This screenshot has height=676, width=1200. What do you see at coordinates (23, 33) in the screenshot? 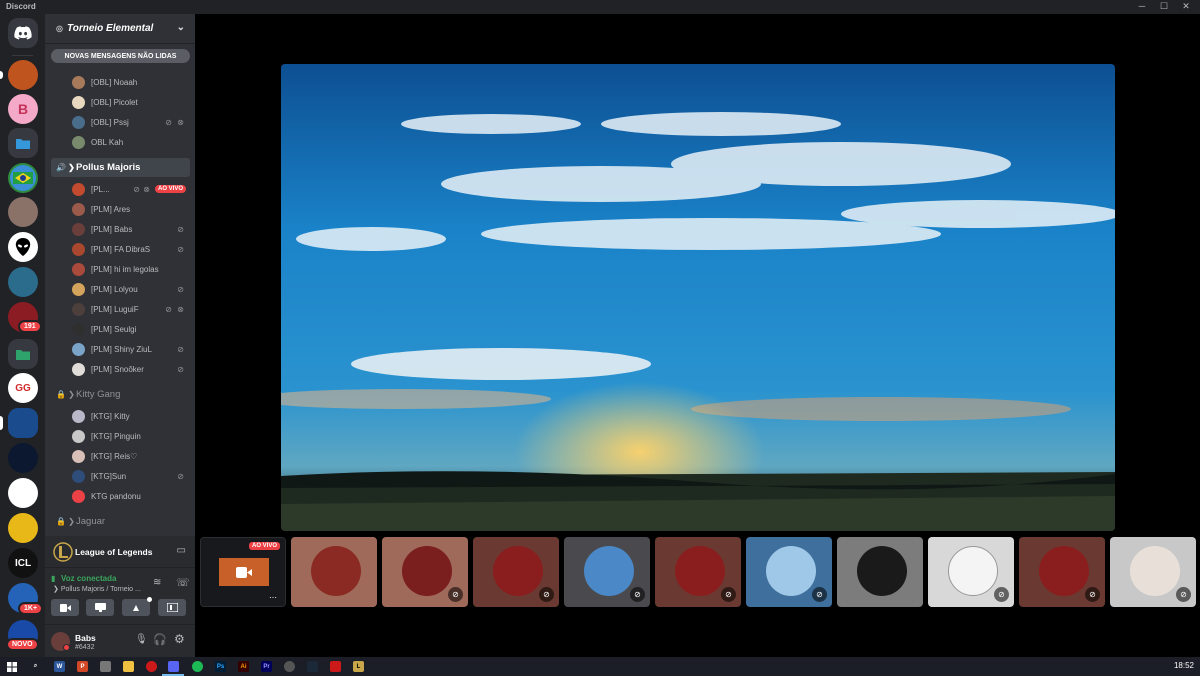
I see `discord-home-icon` at bounding box center [23, 33].